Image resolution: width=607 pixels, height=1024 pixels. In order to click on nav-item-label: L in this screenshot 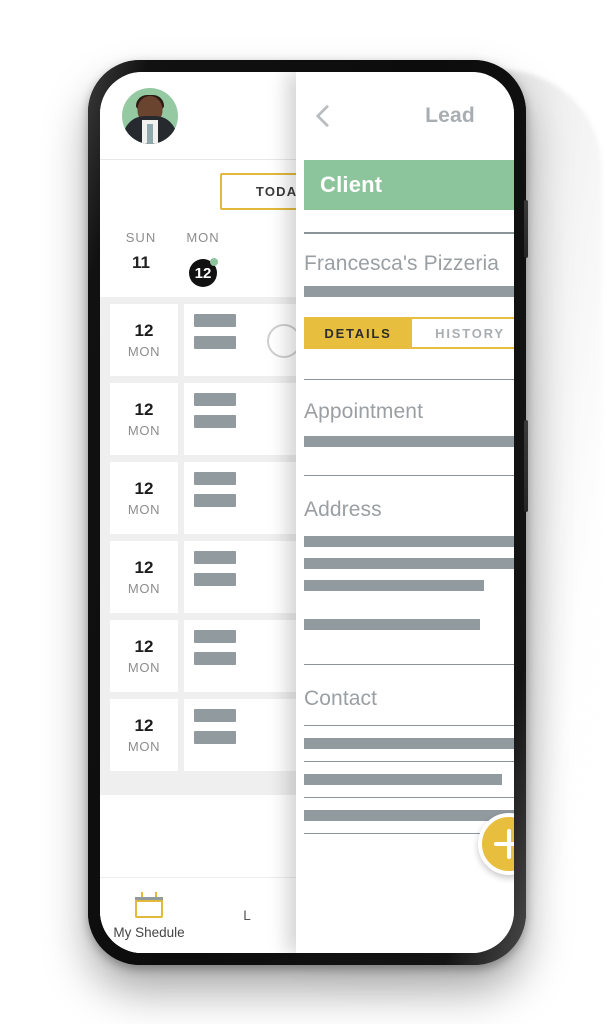, I will do `click(247, 915)`.